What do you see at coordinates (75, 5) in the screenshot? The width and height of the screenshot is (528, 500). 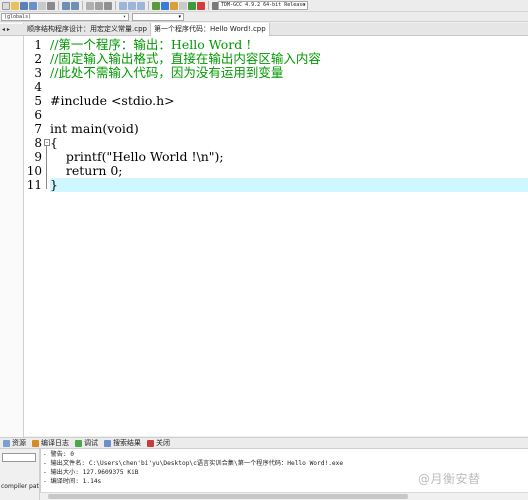 I see `redo-icon` at bounding box center [75, 5].